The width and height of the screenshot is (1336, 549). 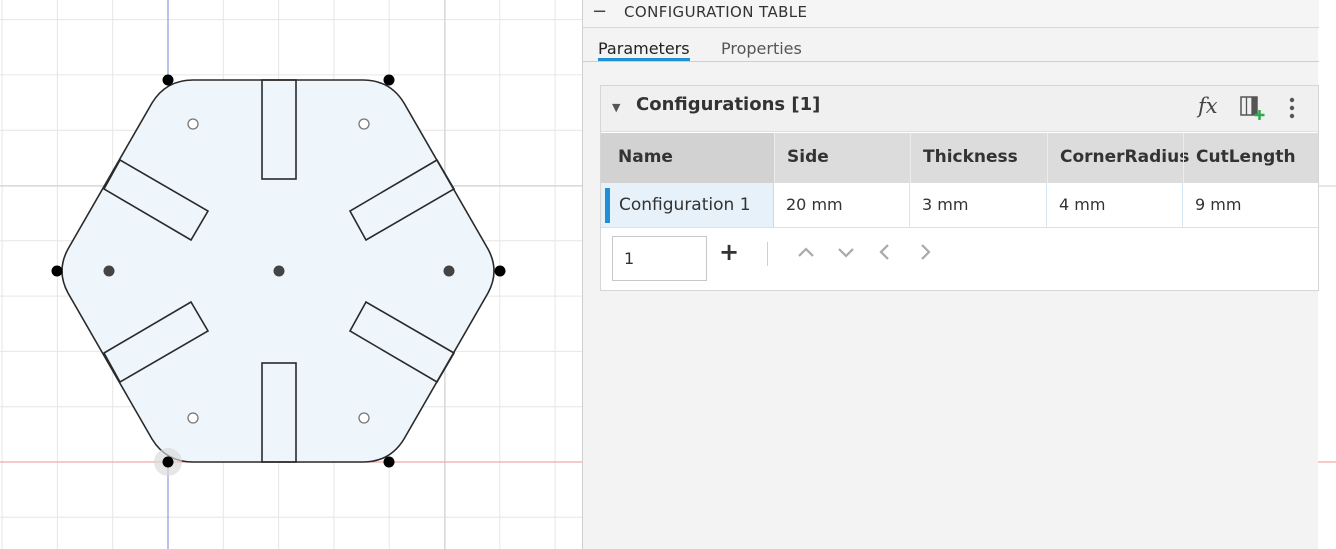 I want to click on cell-name-text: Configuration 1, so click(x=685, y=205).